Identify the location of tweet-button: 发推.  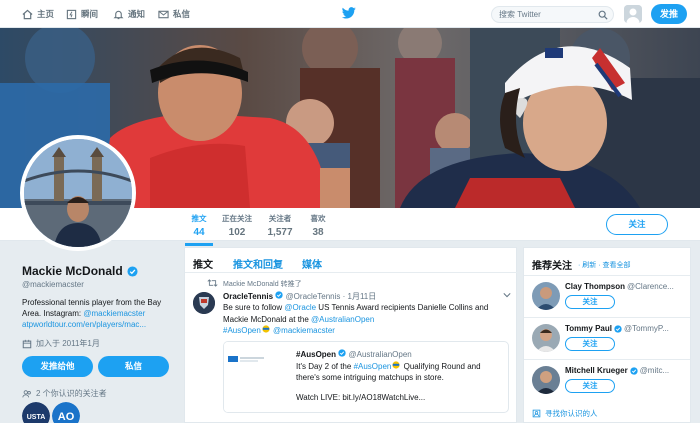
(669, 14).